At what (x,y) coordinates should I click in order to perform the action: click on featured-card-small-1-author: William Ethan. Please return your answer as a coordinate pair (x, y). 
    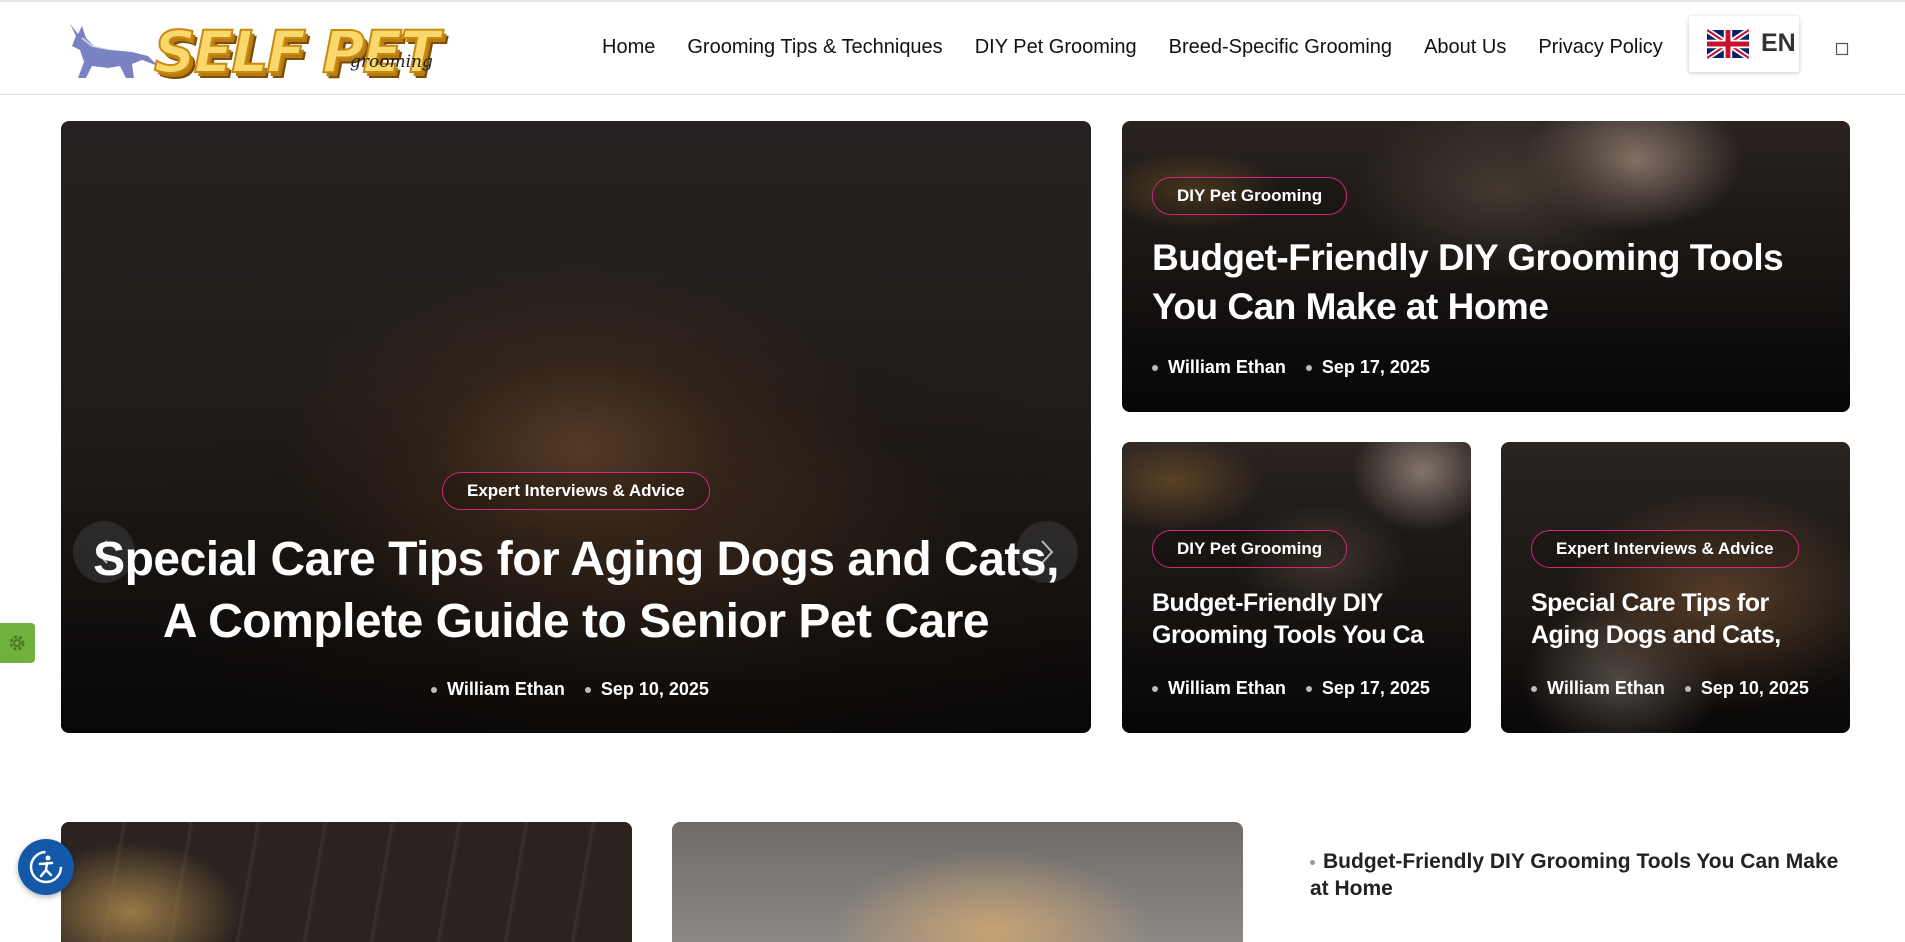
    Looking at the image, I should click on (1227, 688).